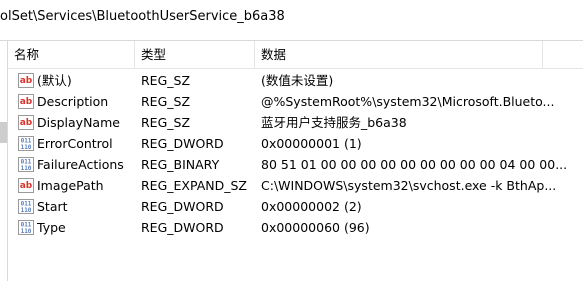  Describe the element at coordinates (180, 164) in the screenshot. I see `value-type: REG_BINARY` at that location.